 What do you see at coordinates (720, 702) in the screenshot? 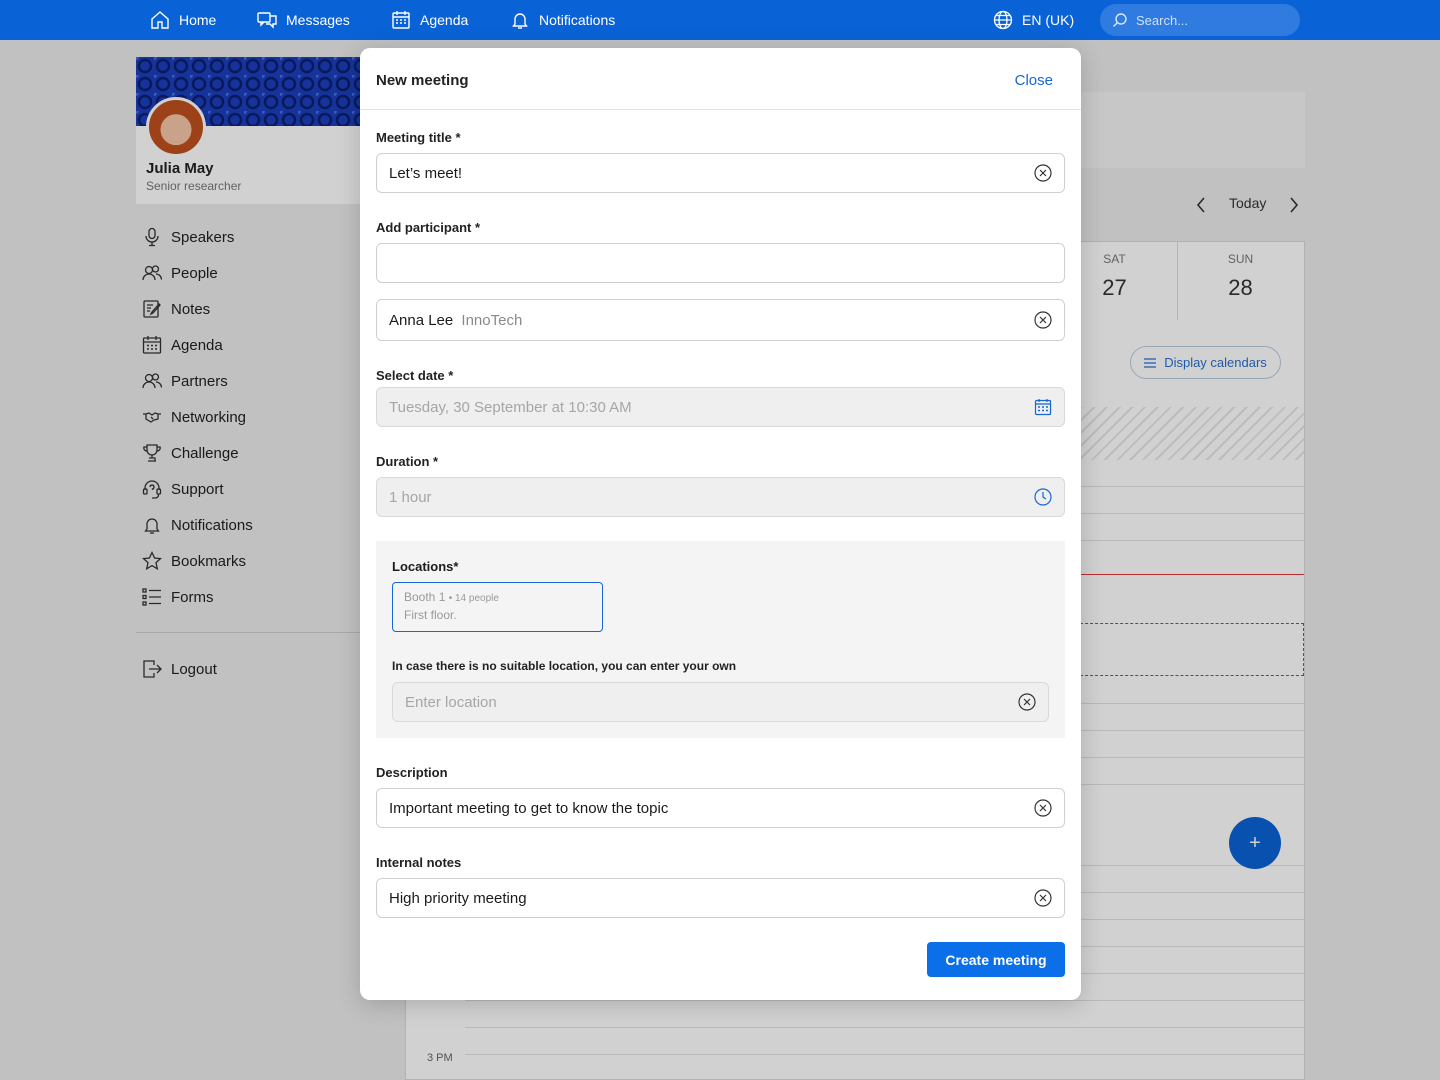
I see `custom-location-input: Enter location` at bounding box center [720, 702].